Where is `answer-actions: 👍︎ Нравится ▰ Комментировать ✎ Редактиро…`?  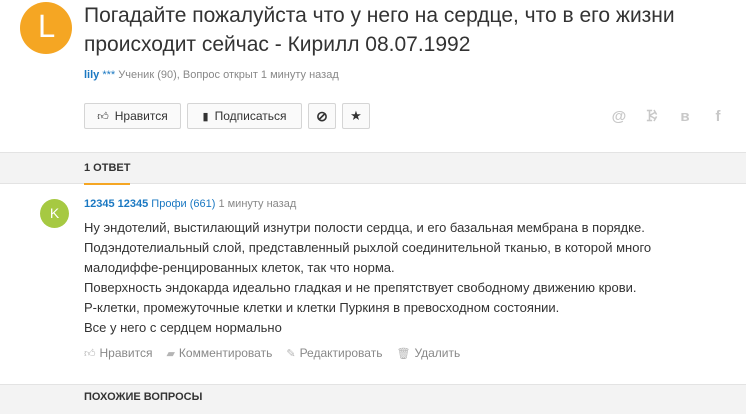
answer-actions: 👍︎ Нравится ▰ Комментировать ✎ Редактиро… is located at coordinates (272, 353).